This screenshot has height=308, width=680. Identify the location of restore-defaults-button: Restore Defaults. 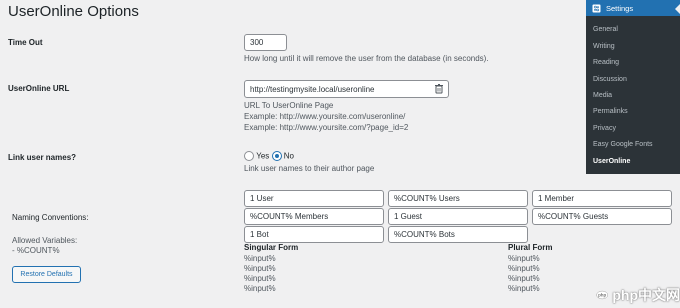
(46, 274).